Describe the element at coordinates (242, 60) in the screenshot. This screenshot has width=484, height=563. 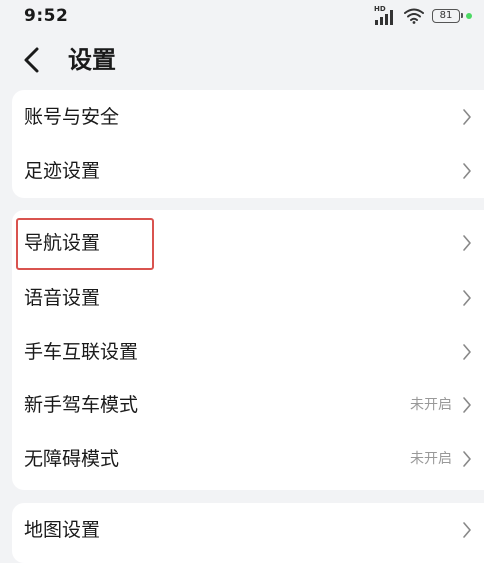
I see `header: 设置` at that location.